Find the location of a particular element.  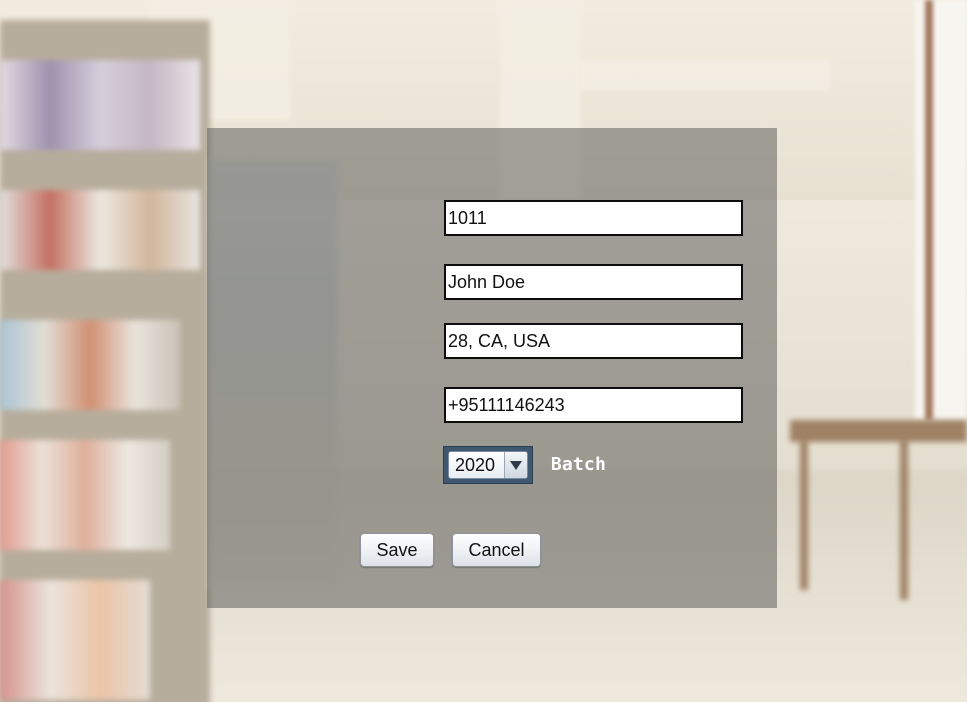

student-id-field is located at coordinates (593, 218).